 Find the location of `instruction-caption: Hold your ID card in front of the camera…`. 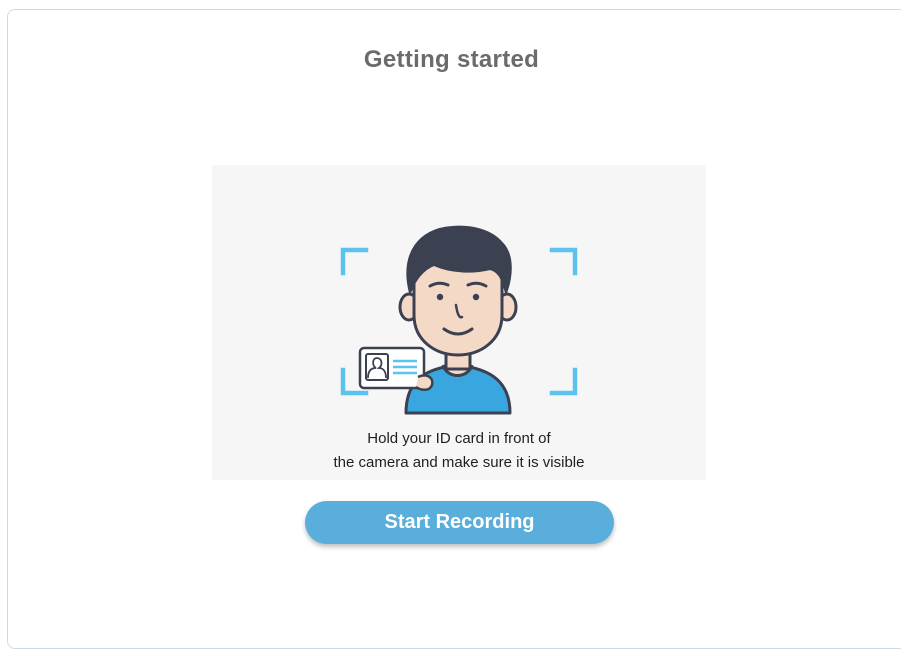

instruction-caption: Hold your ID card in front of the camera… is located at coordinates (459, 451).